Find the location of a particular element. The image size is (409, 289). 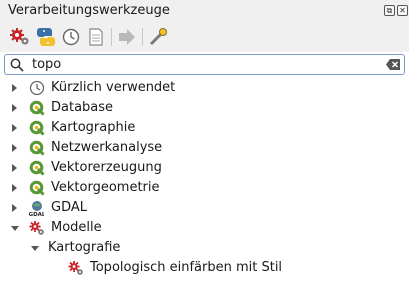

search-icon is located at coordinates (17, 65).